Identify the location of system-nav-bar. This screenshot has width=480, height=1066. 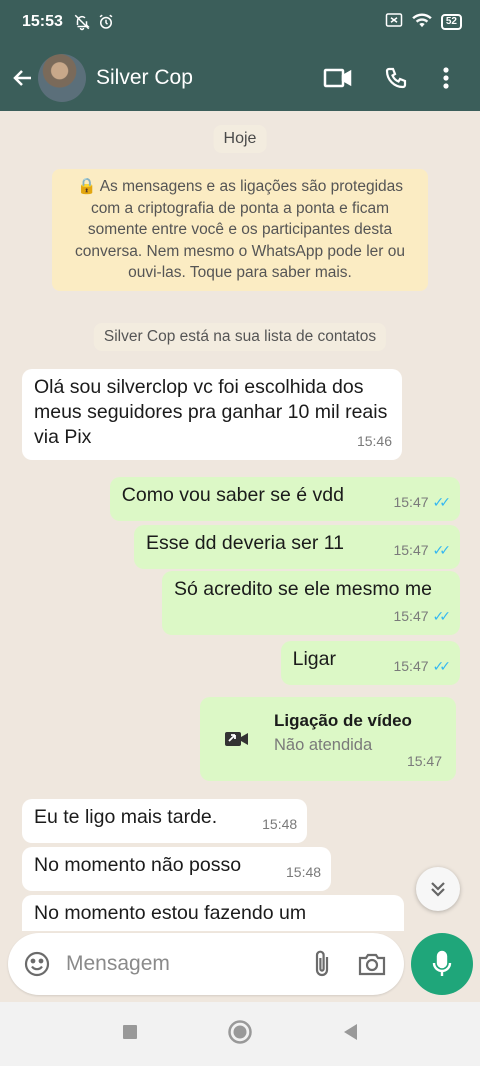
(240, 1034).